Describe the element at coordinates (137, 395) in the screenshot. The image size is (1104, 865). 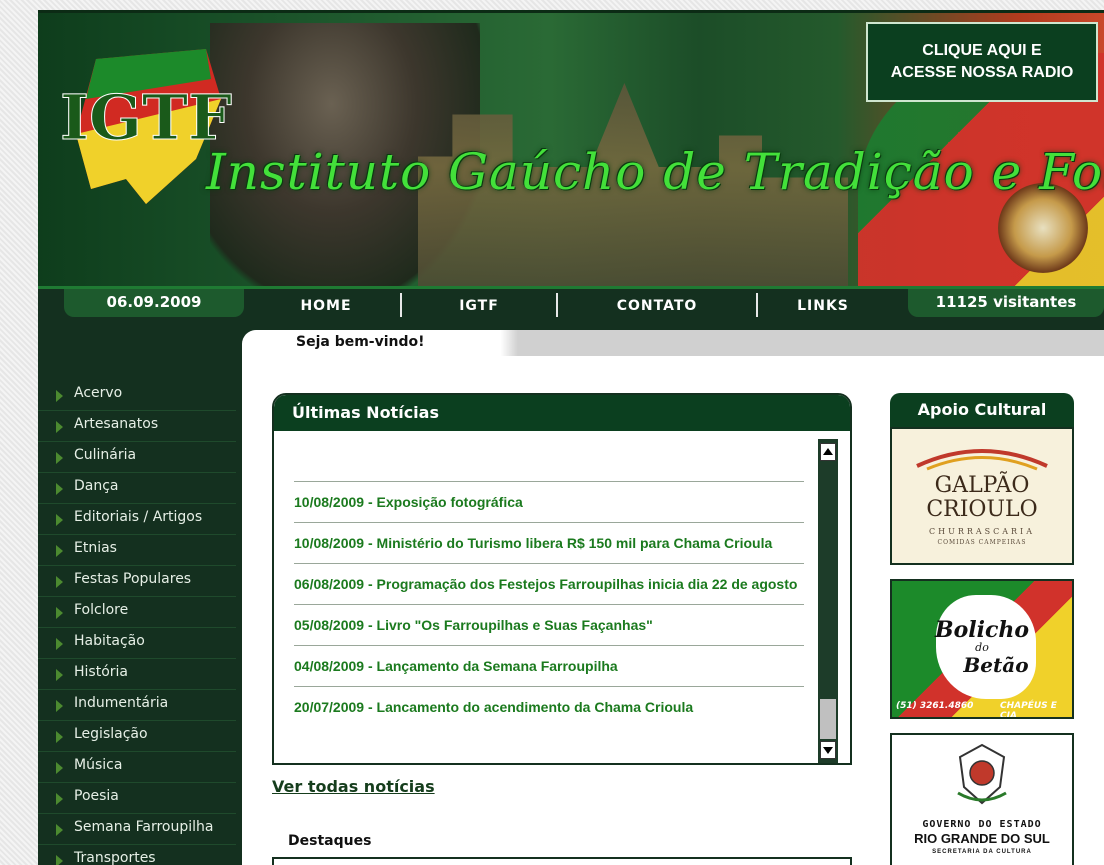
I see `sidebar-item-acervo: Acervo` at that location.